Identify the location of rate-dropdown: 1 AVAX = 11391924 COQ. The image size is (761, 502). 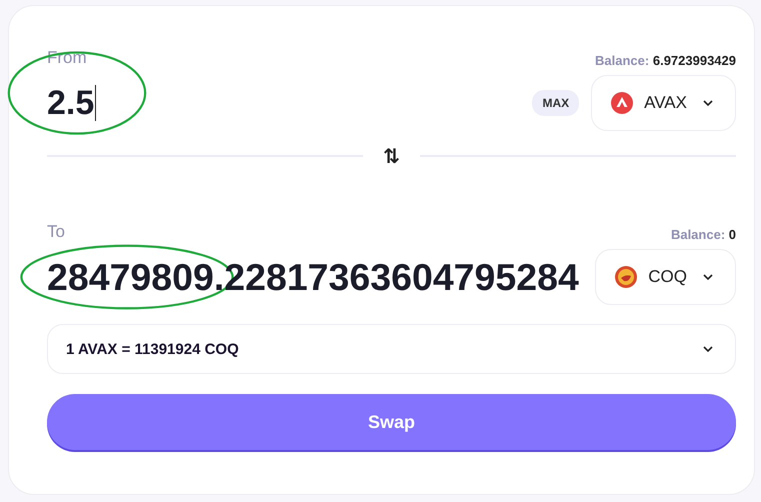
(391, 349).